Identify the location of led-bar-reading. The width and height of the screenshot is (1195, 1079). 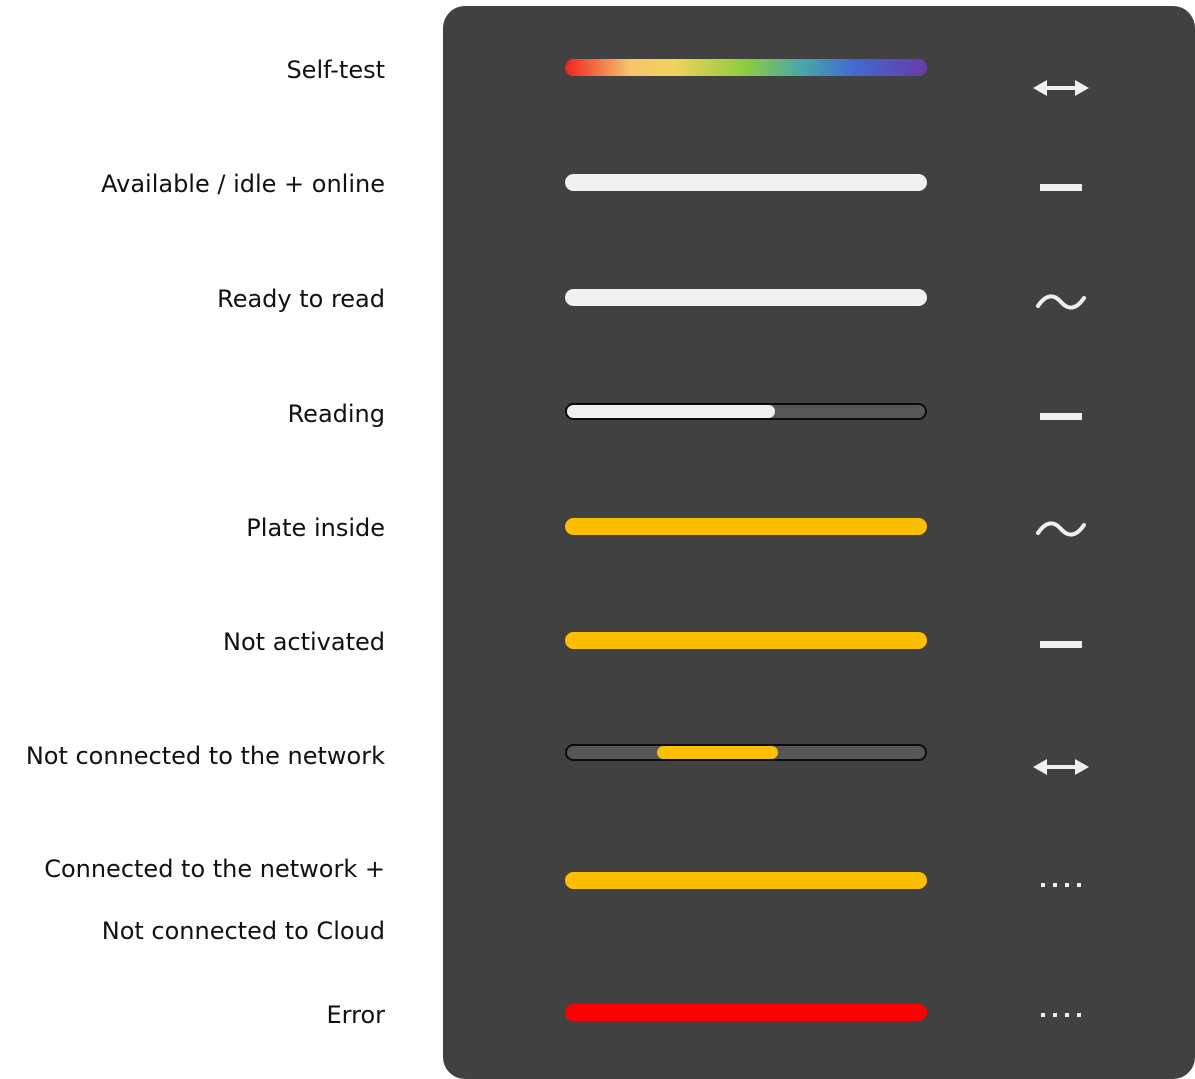
(746, 411).